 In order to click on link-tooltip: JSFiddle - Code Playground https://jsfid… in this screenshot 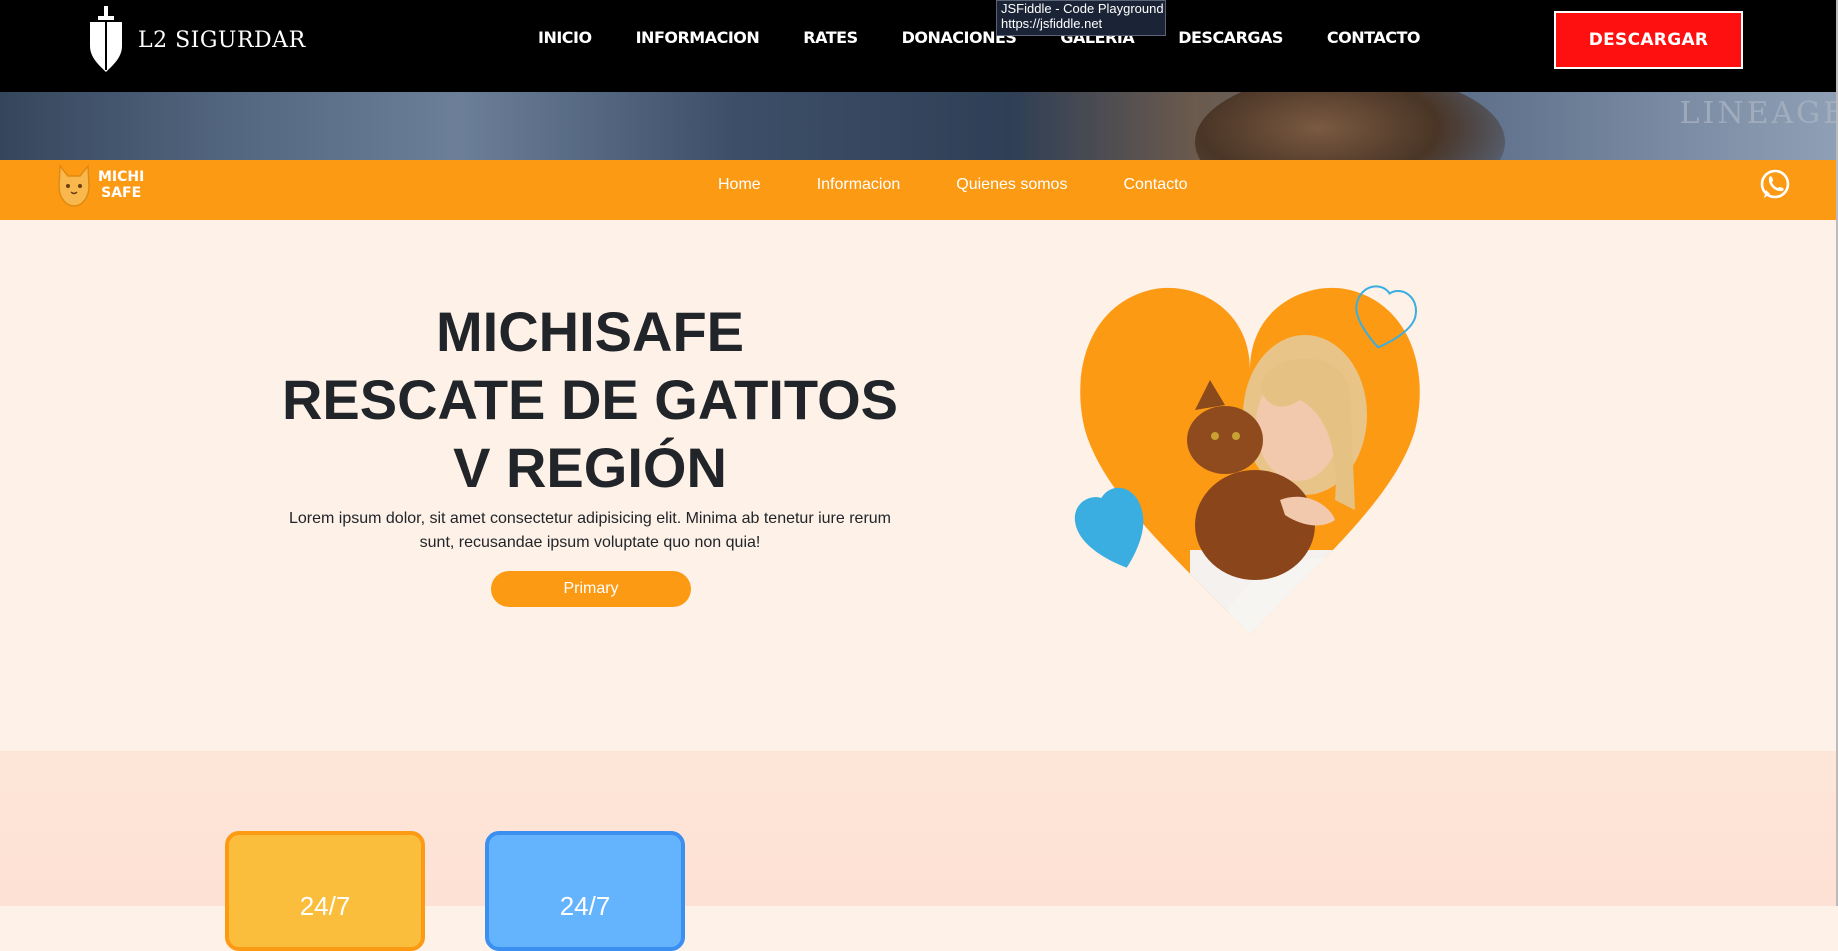, I will do `click(1081, 18)`.